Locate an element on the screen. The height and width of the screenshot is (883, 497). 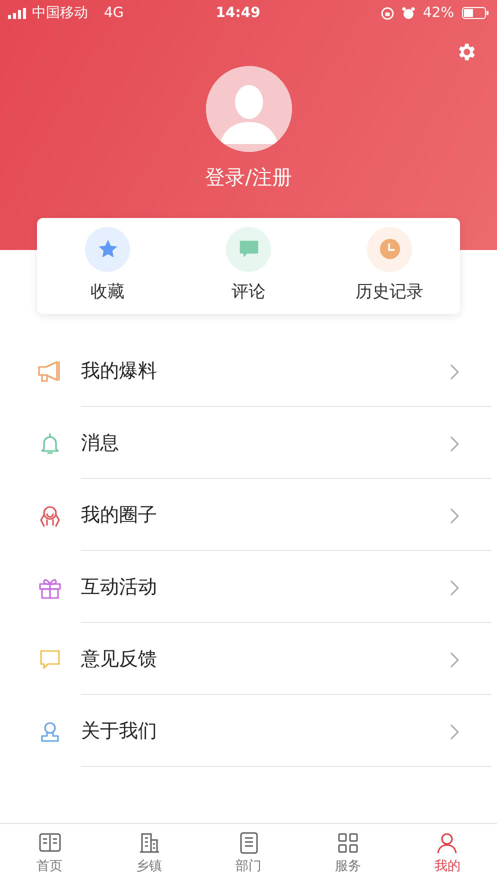
tab-bar-item: 部门 is located at coordinates (248, 853).